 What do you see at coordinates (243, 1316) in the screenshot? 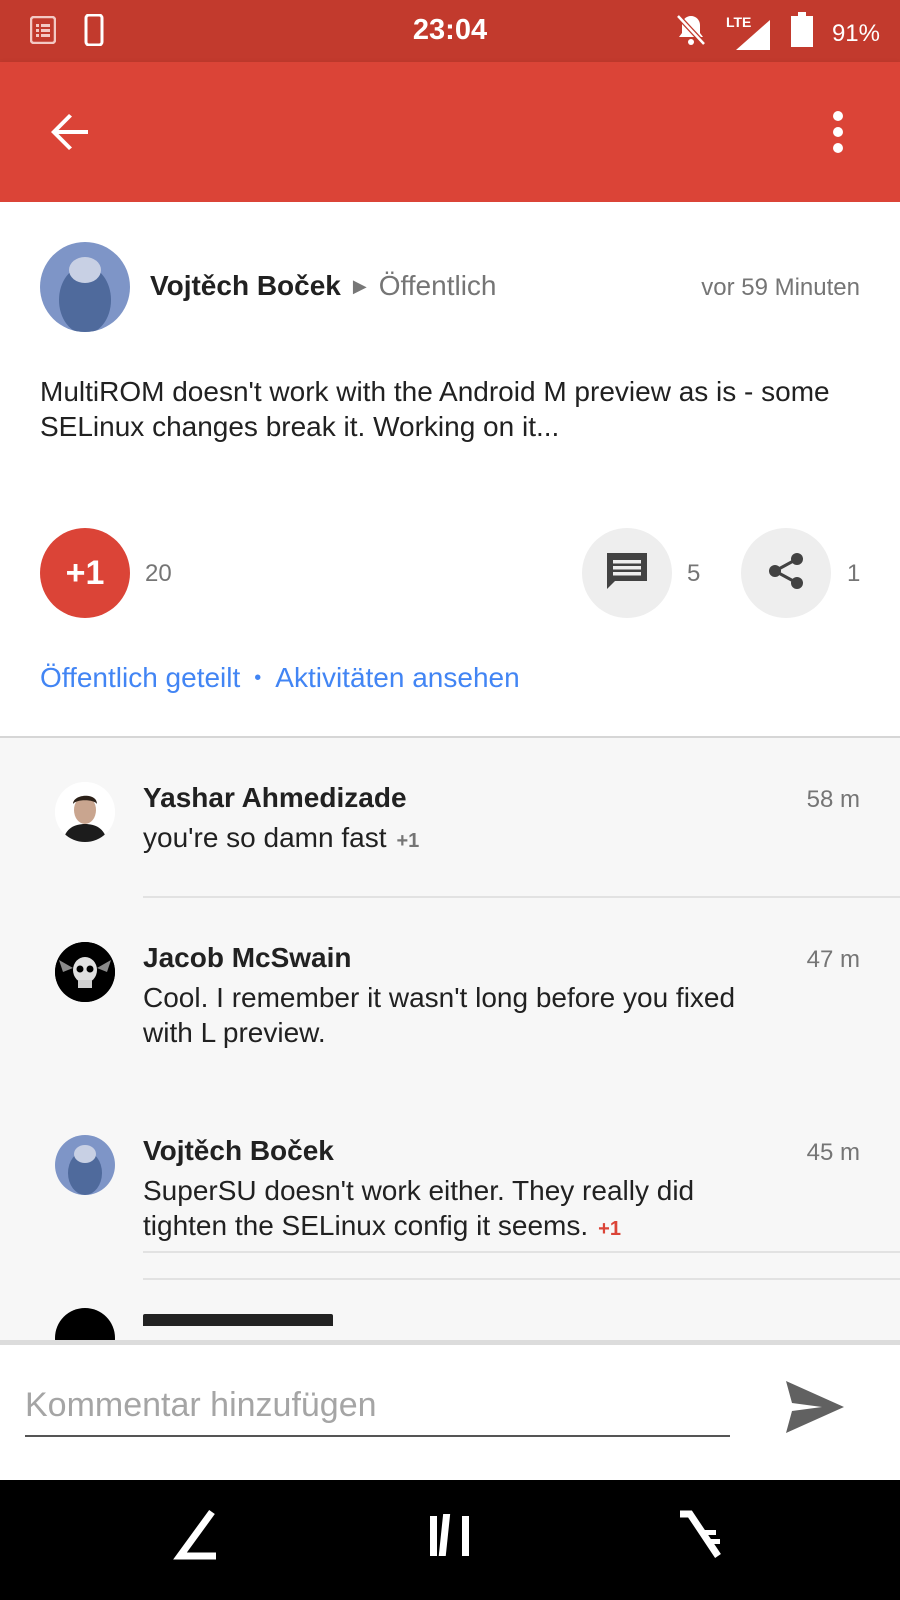
I see `commenter-name-partial` at bounding box center [243, 1316].